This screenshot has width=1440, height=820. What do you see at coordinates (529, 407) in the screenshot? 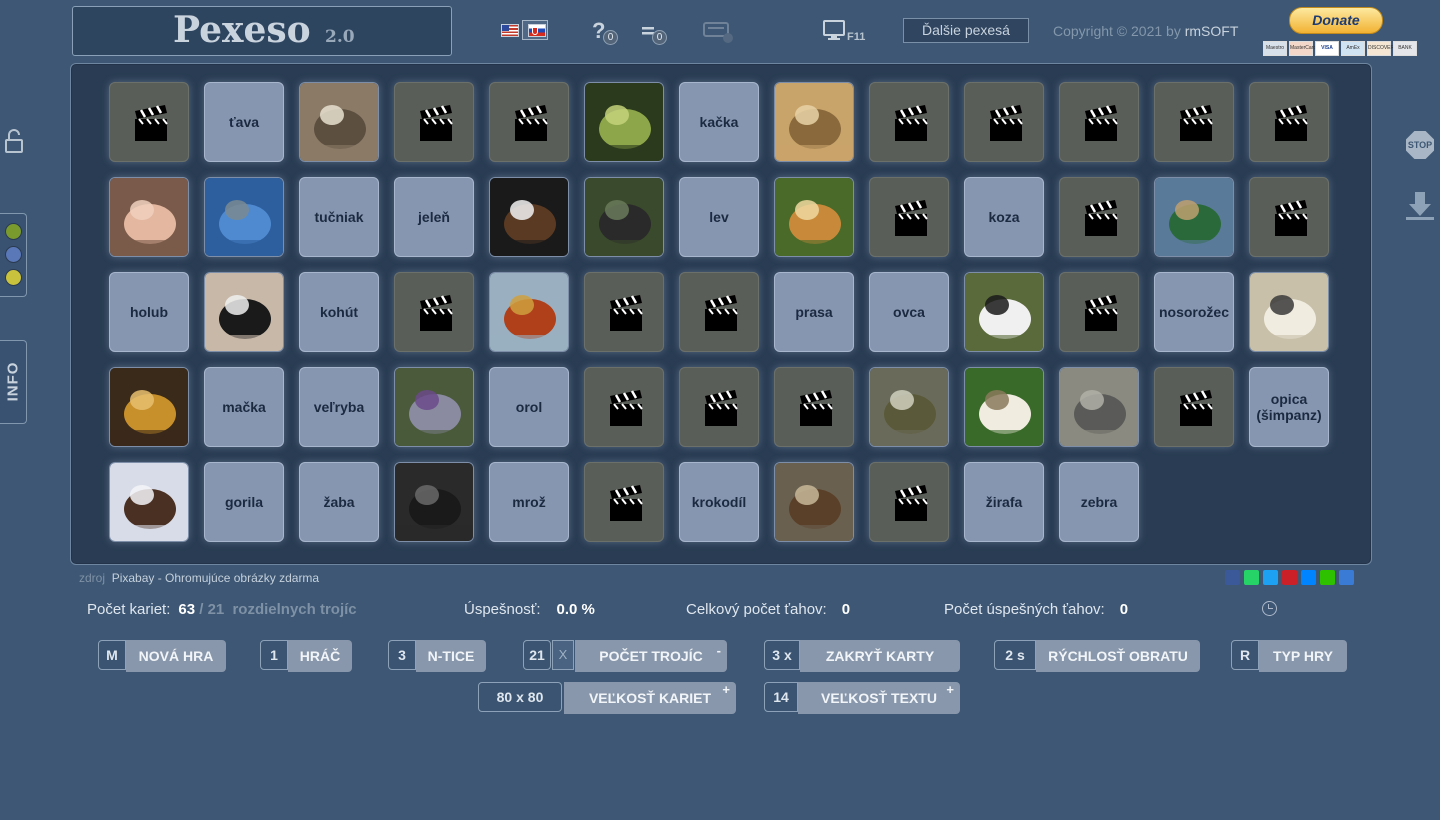
I see `card-word: orol` at bounding box center [529, 407].